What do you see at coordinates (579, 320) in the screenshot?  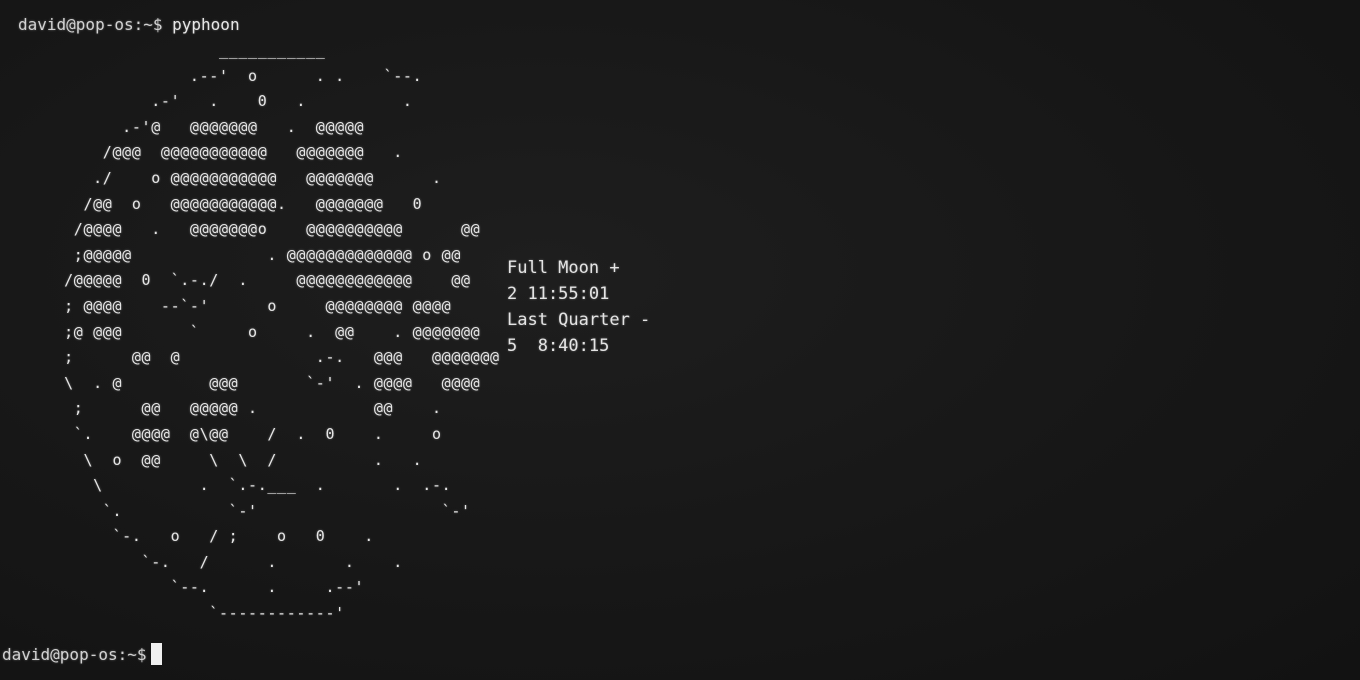 I see `previous-phase-label: Last Quarter -` at bounding box center [579, 320].